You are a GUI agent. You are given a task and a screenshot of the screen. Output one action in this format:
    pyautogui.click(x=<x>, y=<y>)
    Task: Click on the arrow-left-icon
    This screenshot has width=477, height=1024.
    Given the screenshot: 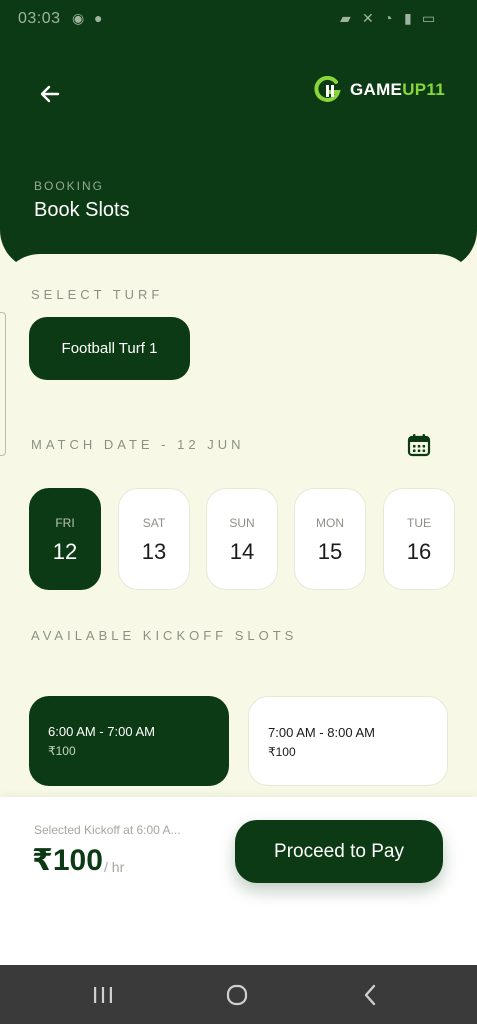 What is the action you would take?
    pyautogui.click(x=50, y=94)
    